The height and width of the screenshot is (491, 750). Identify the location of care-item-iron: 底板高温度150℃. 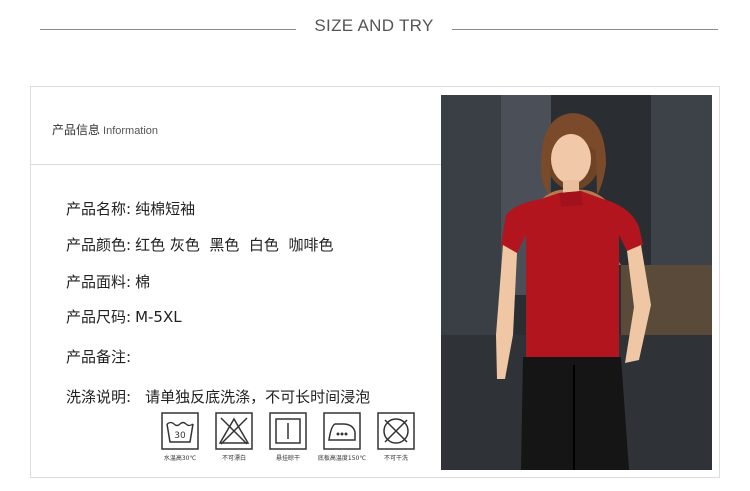
(342, 437).